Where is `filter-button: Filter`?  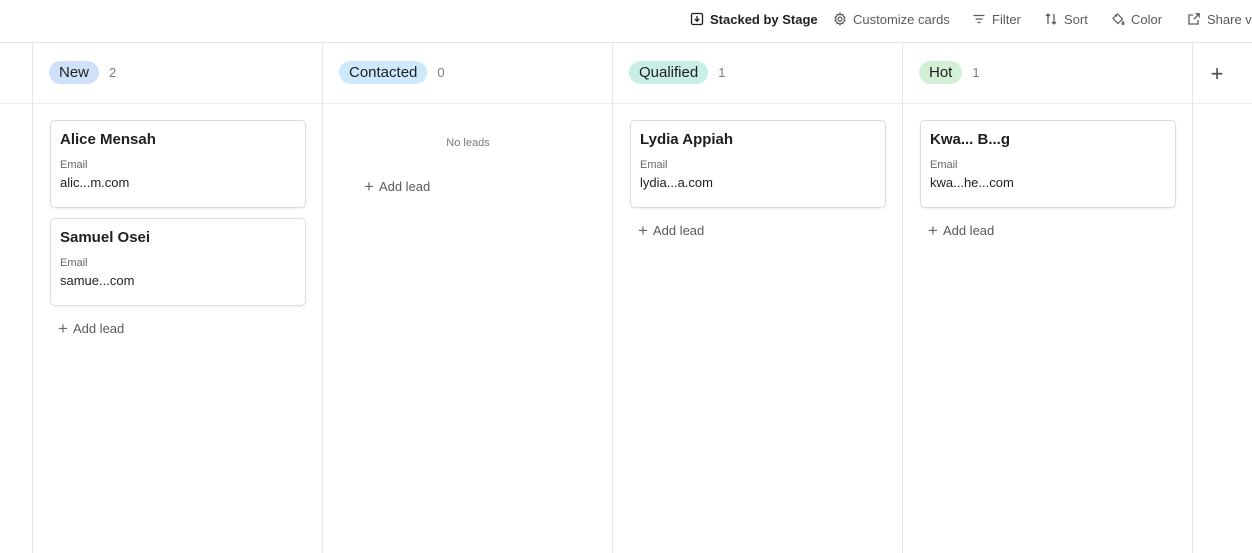 filter-button: Filter is located at coordinates (996, 19).